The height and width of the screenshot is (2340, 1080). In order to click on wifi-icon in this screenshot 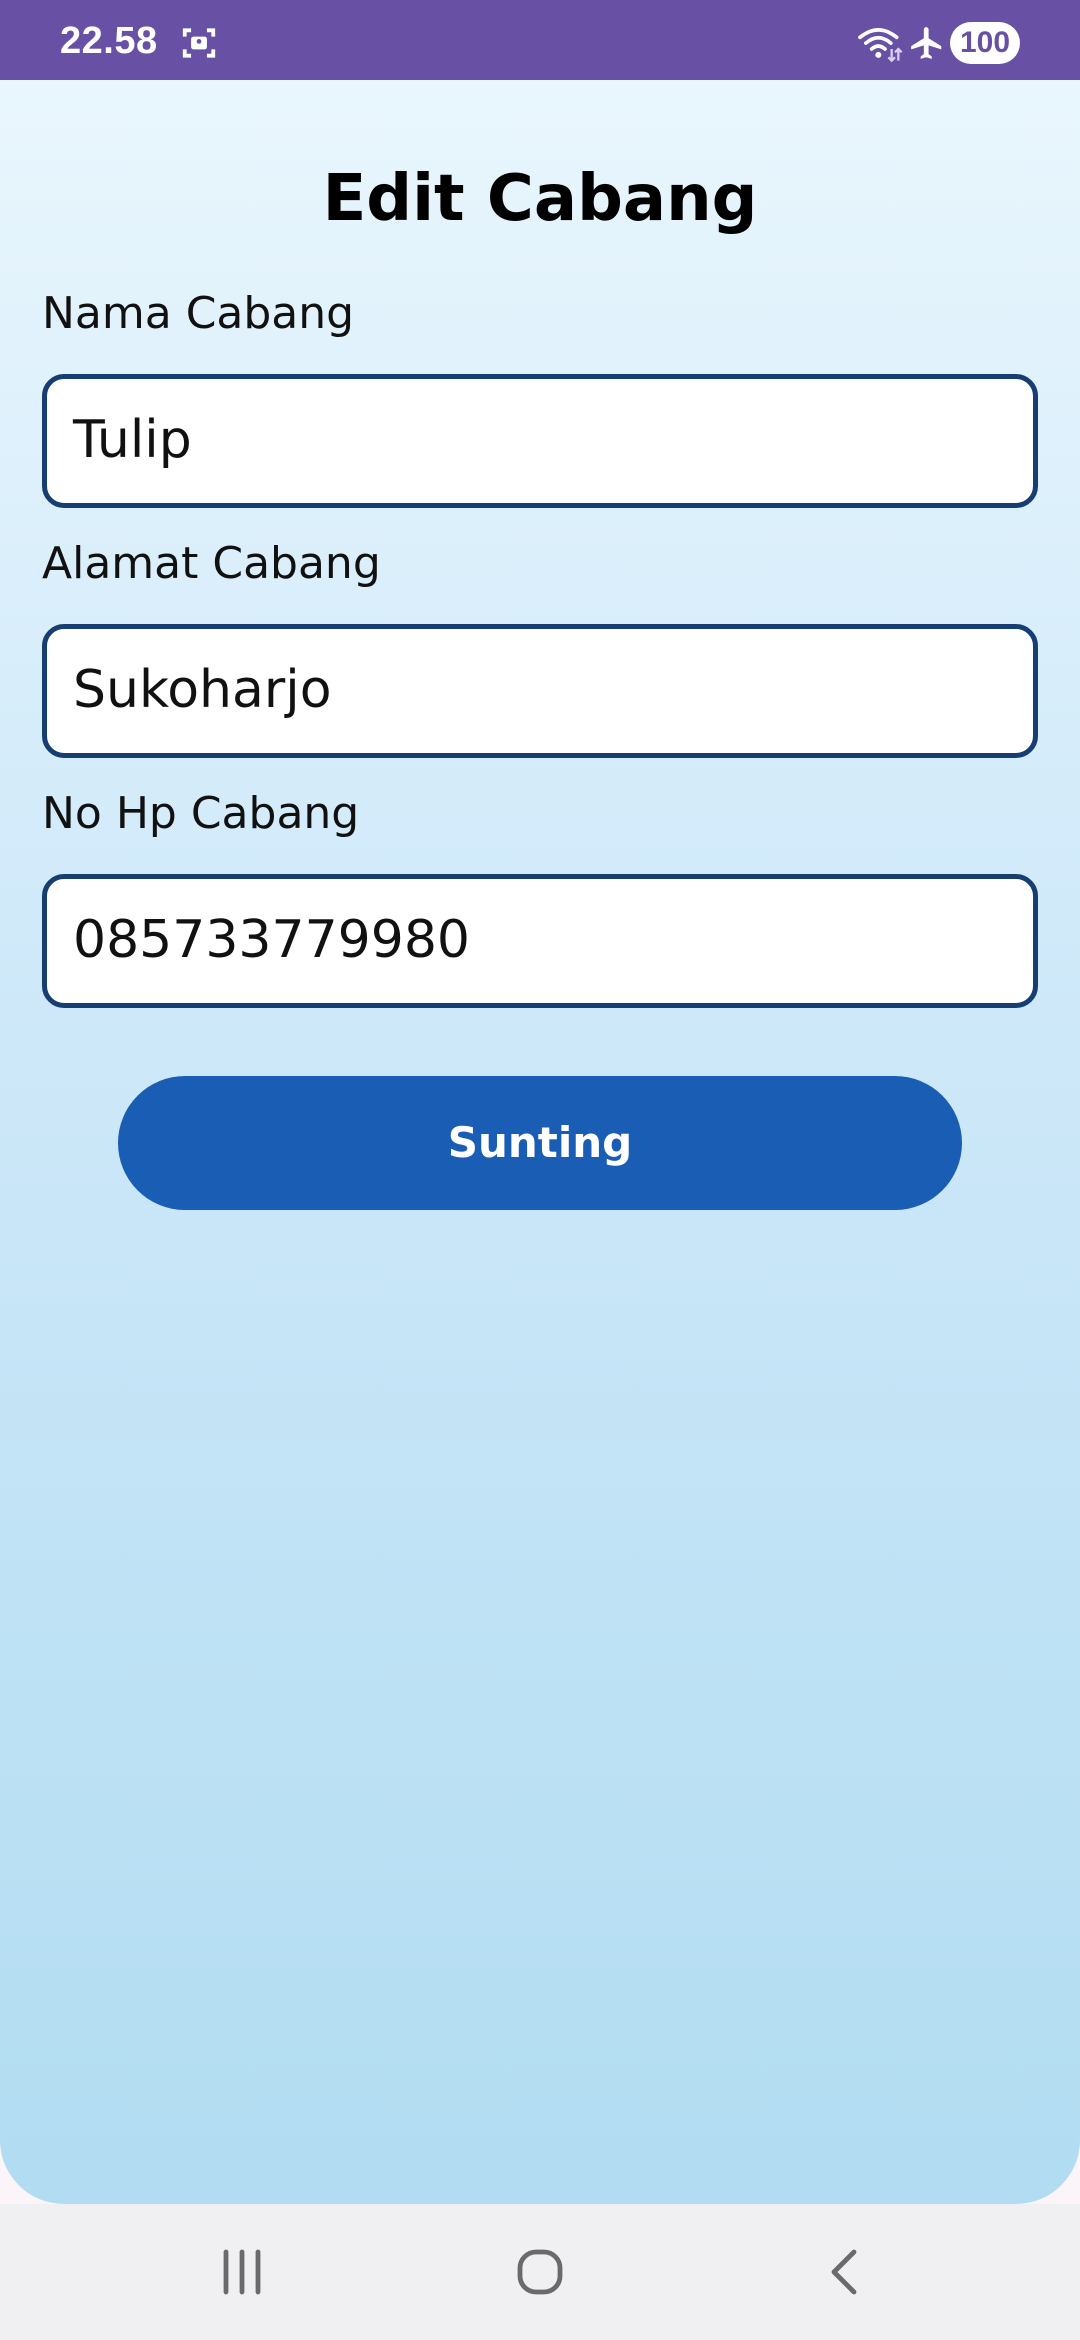, I will do `click(880, 45)`.